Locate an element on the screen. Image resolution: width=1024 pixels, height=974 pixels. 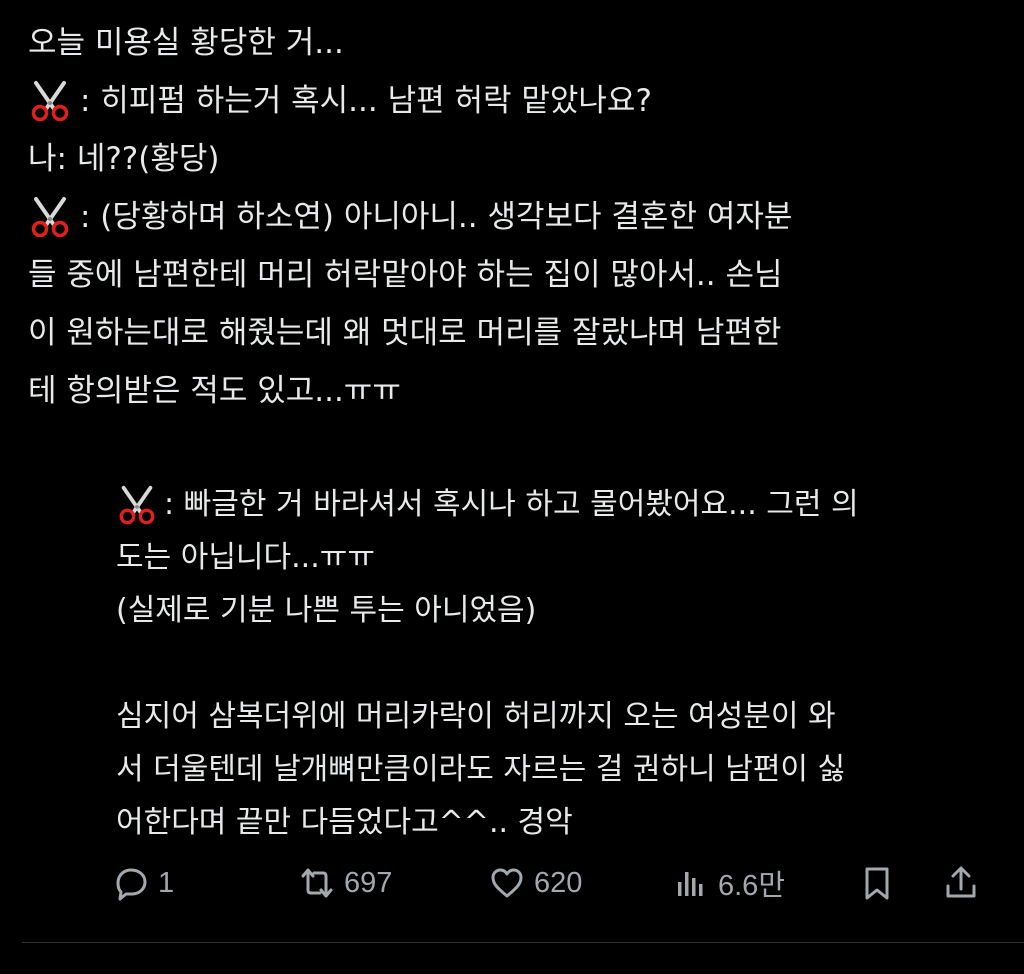
bookmark-icon is located at coordinates (877, 883).